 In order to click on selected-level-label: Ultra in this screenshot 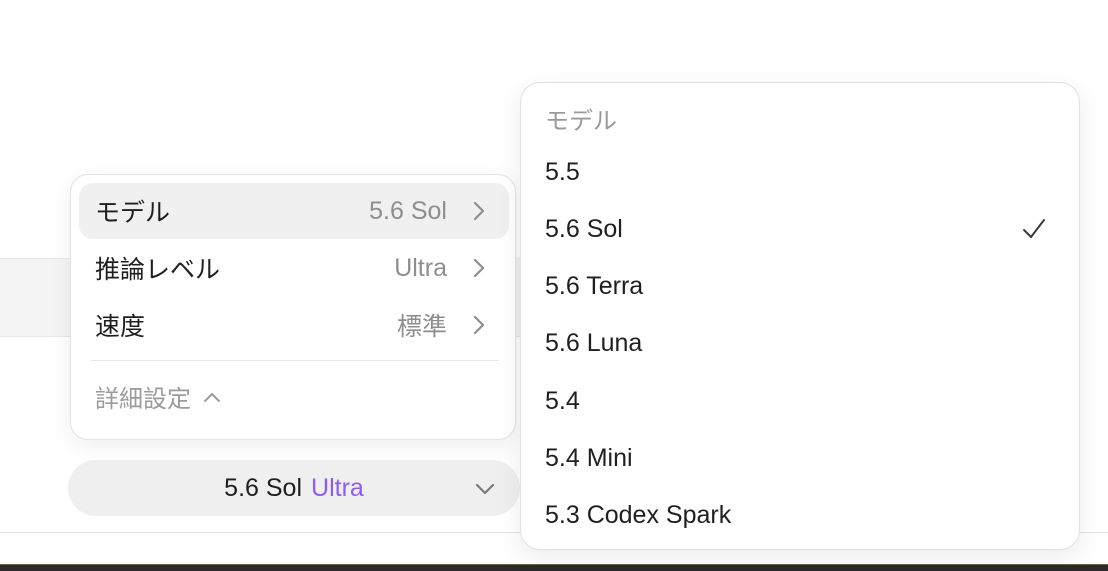, I will do `click(337, 487)`.